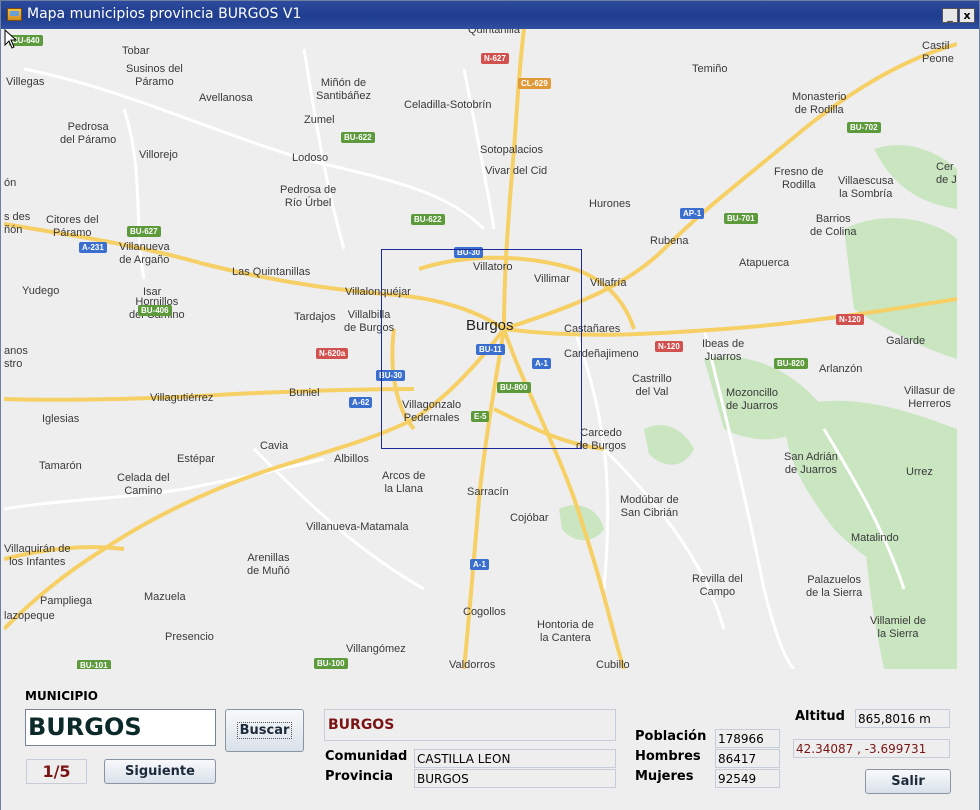 The width and height of the screenshot is (980, 810). What do you see at coordinates (160, 771) in the screenshot?
I see `siguiente-button: Siguiente` at bounding box center [160, 771].